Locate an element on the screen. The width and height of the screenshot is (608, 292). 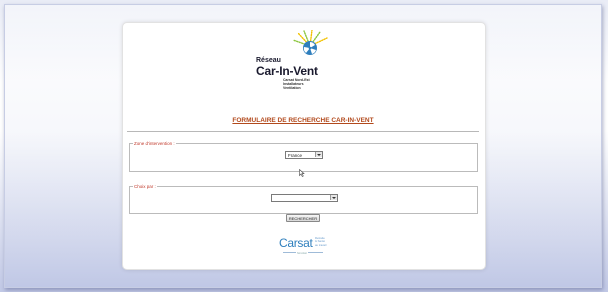
logo-subtitle-line: Ventilation is located at coordinates (292, 88).